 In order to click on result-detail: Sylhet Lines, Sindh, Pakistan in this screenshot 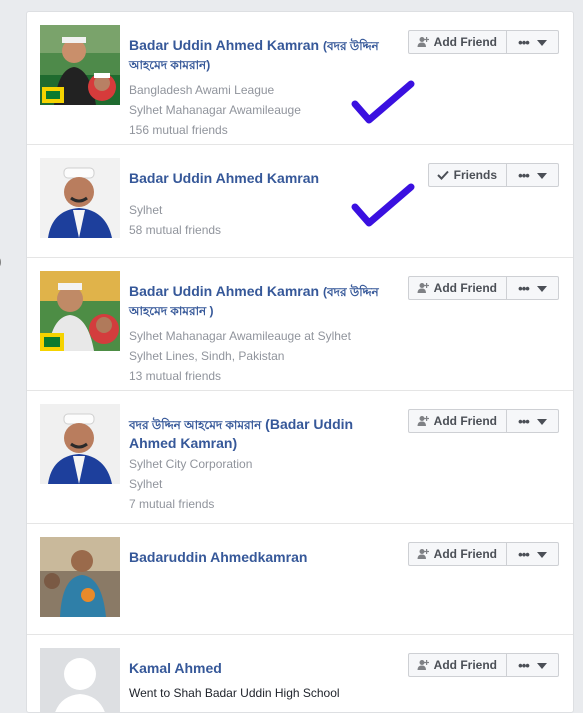, I will do `click(207, 356)`.